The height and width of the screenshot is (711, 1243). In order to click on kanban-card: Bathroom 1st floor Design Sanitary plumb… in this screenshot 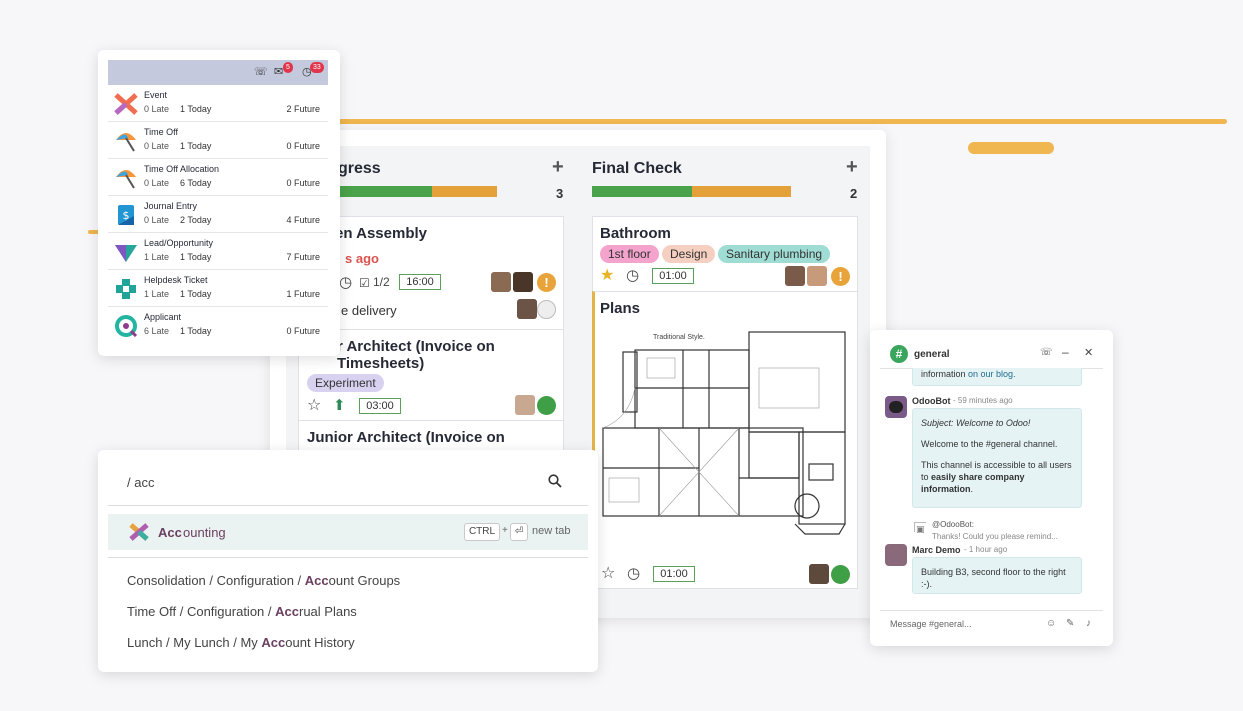, I will do `click(725, 254)`.